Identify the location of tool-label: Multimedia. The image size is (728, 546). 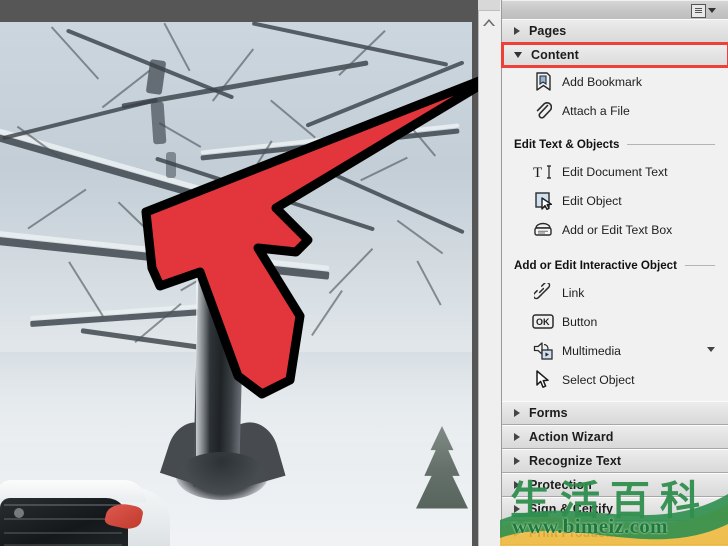
(591, 350).